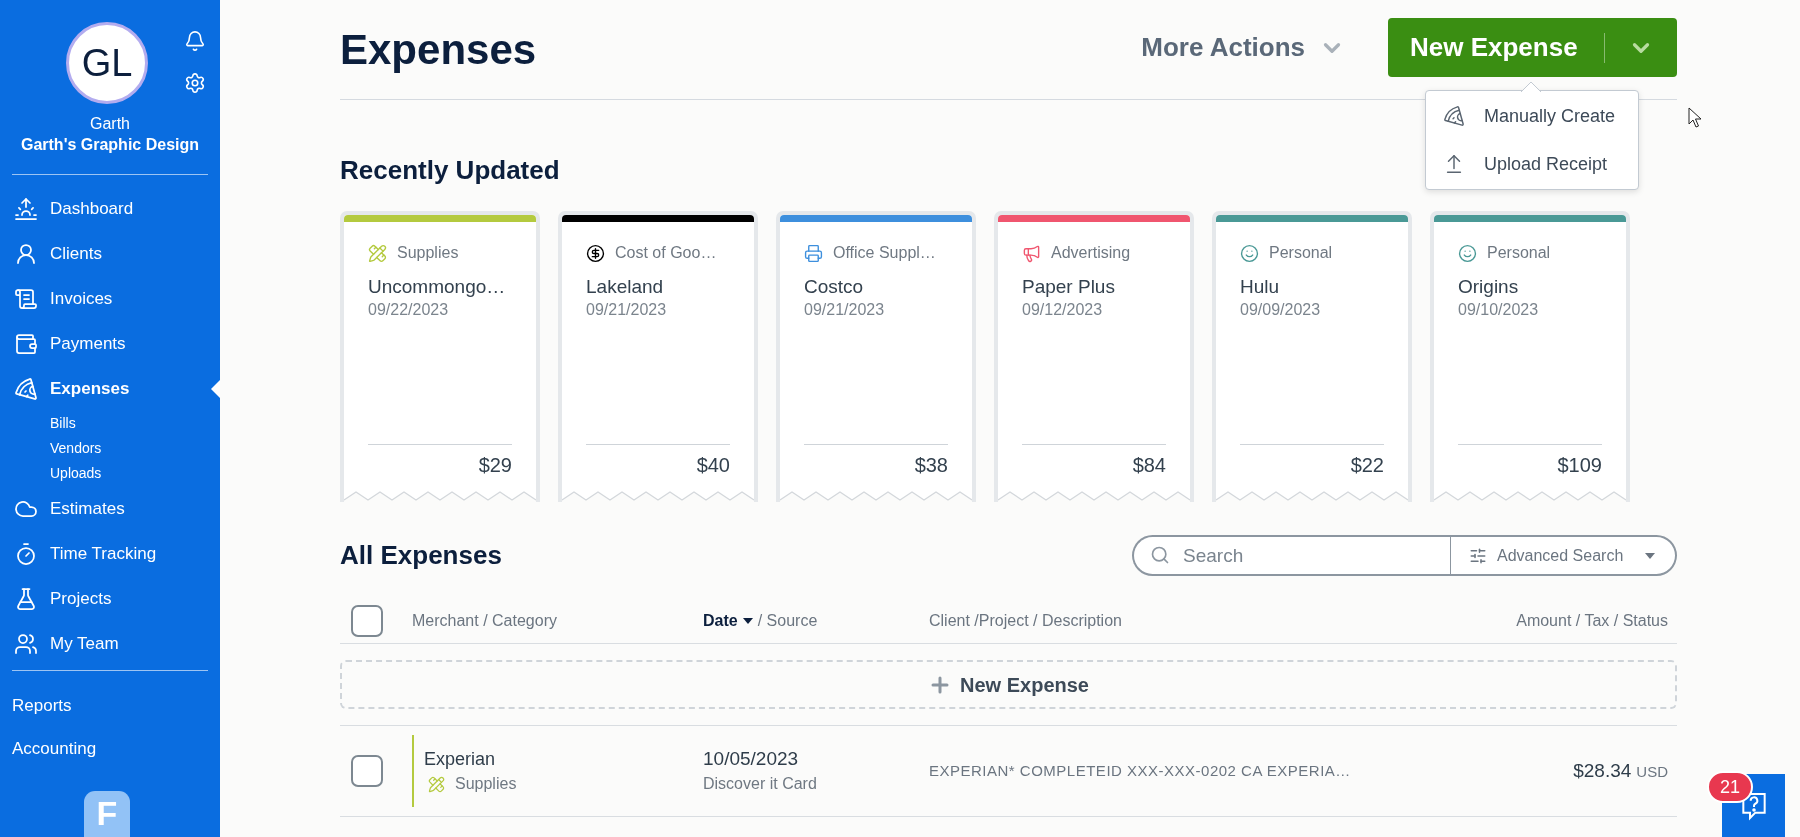  Describe the element at coordinates (110, 298) in the screenshot. I see `nav-item: Invoices` at that location.